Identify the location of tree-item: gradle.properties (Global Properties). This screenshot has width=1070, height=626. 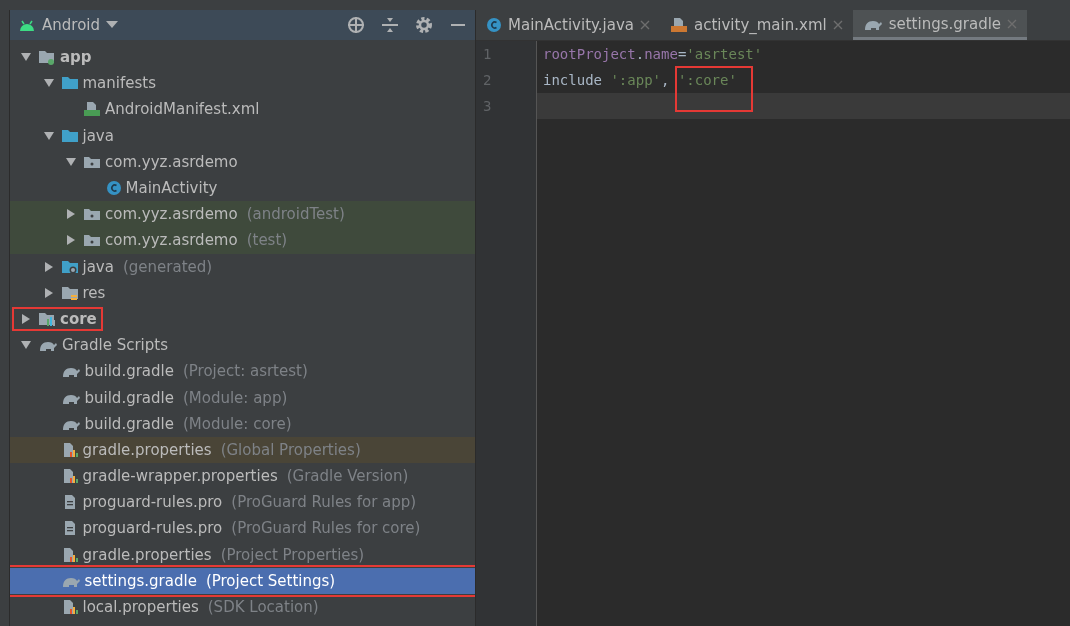
(242, 449).